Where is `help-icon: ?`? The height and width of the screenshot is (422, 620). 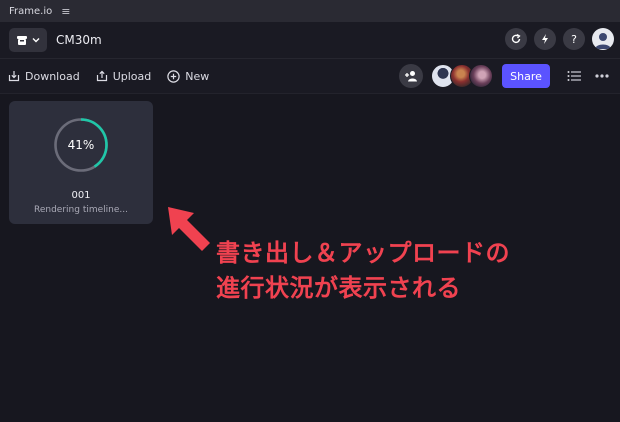
help-icon: ? is located at coordinates (574, 39).